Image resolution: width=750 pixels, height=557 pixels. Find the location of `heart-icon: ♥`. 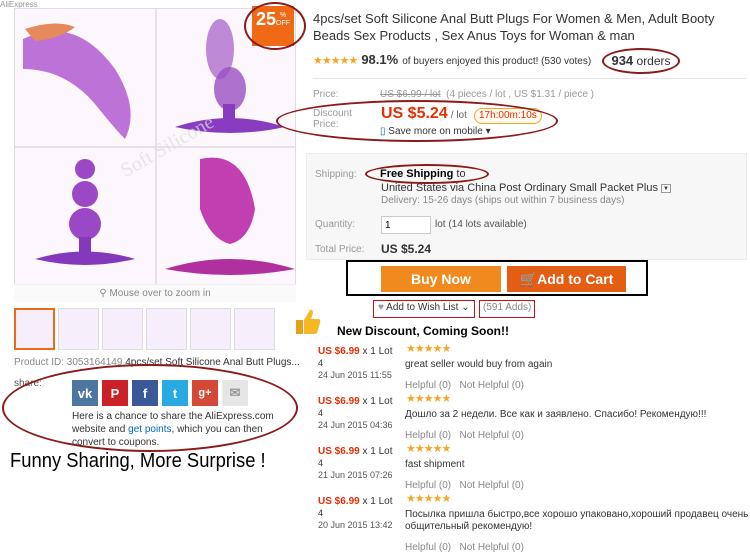

heart-icon: ♥ is located at coordinates (381, 307).